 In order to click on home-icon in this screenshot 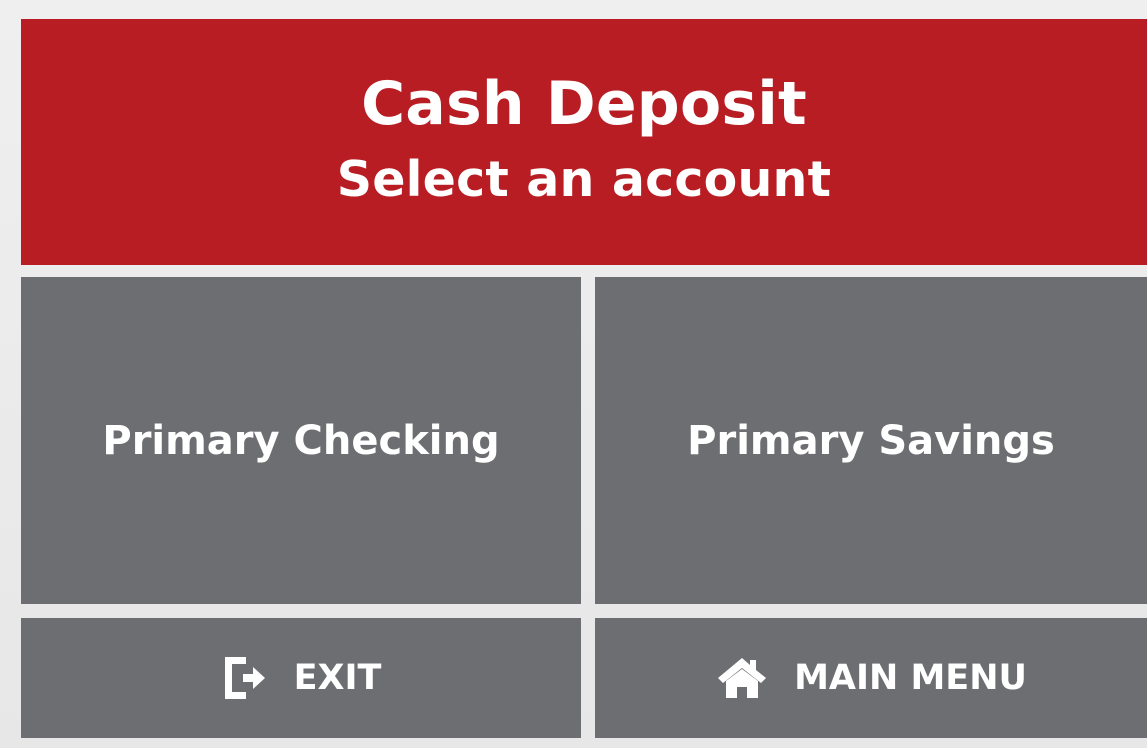, I will do `click(742, 678)`.